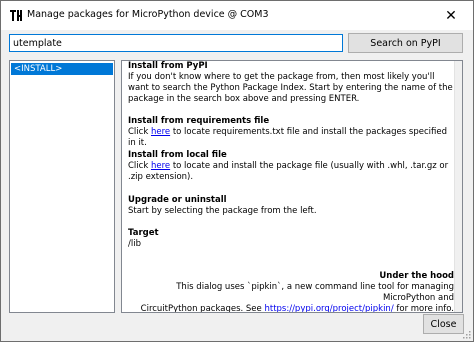  I want to click on info-scrollbar, so click(458, 186).